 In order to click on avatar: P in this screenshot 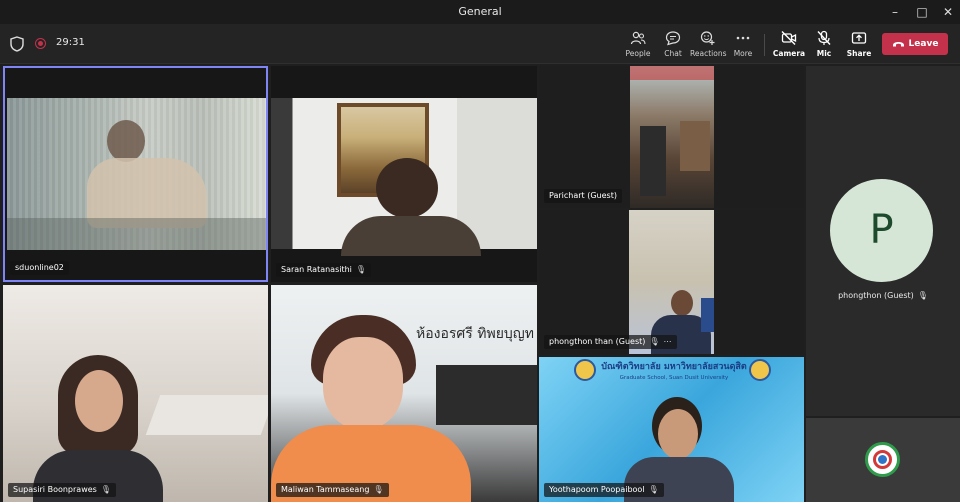, I will do `click(881, 230)`.